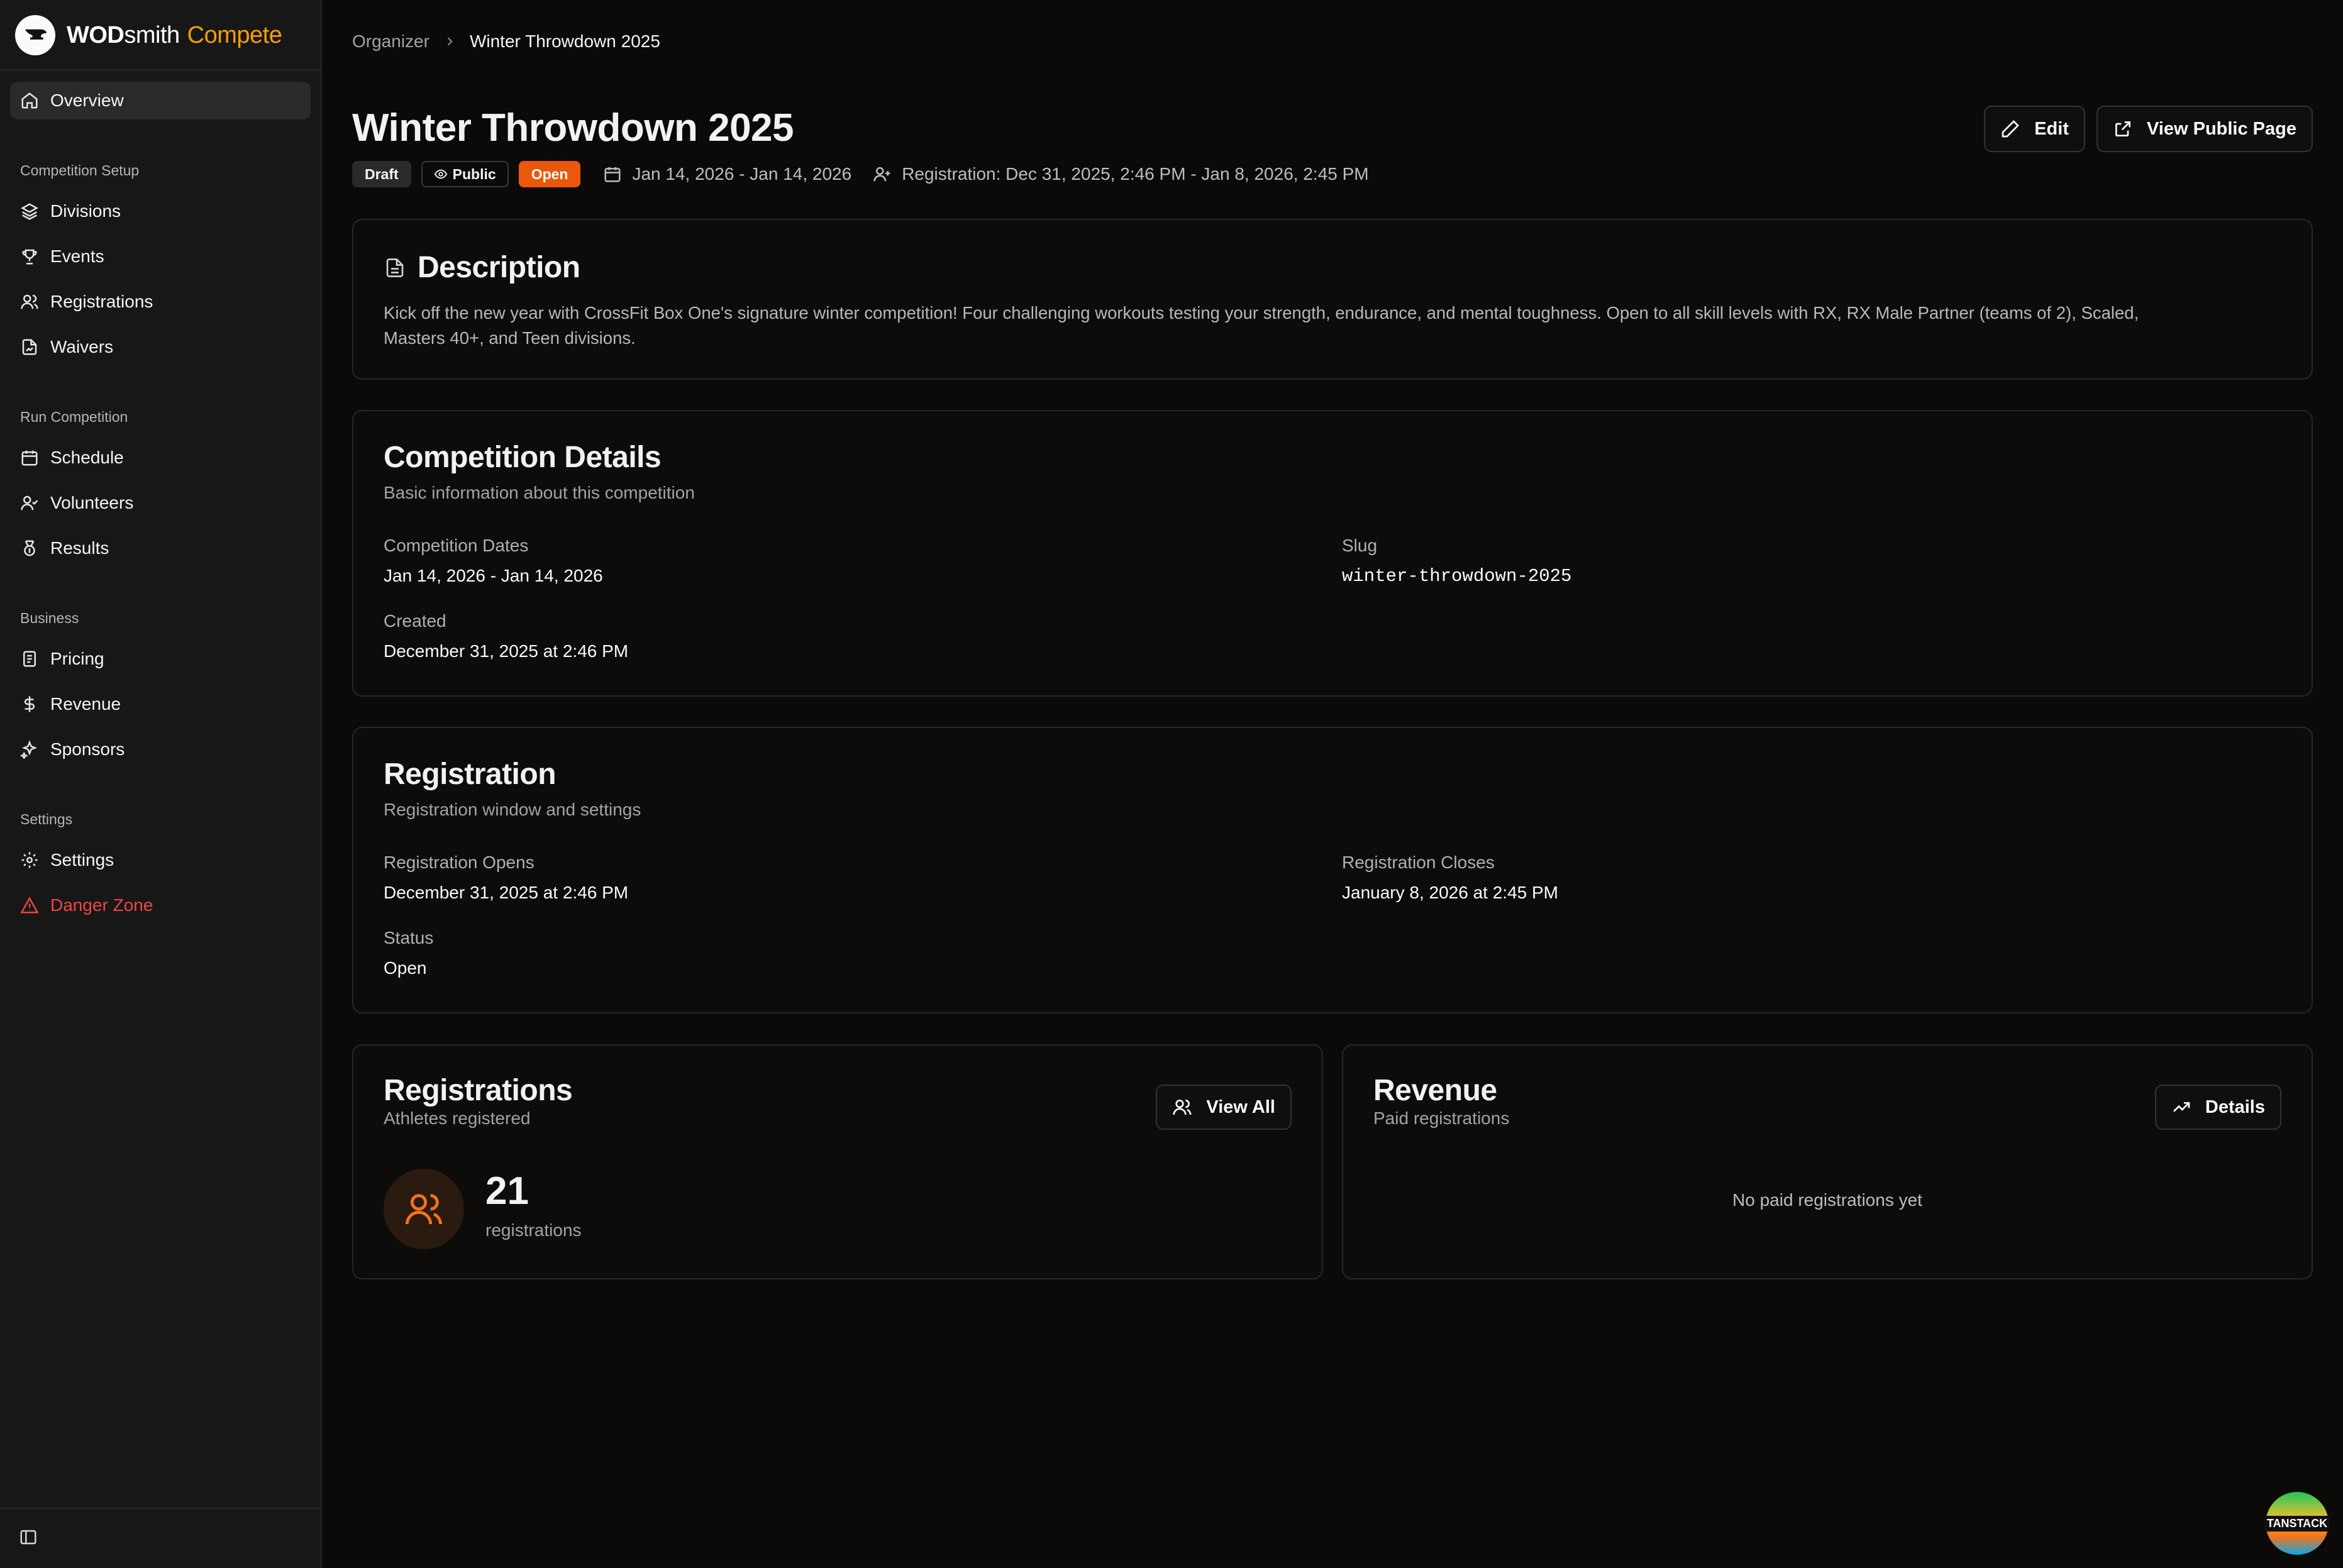 The width and height of the screenshot is (2343, 1568). What do you see at coordinates (450, 41) in the screenshot?
I see `chevron-right-icon` at bounding box center [450, 41].